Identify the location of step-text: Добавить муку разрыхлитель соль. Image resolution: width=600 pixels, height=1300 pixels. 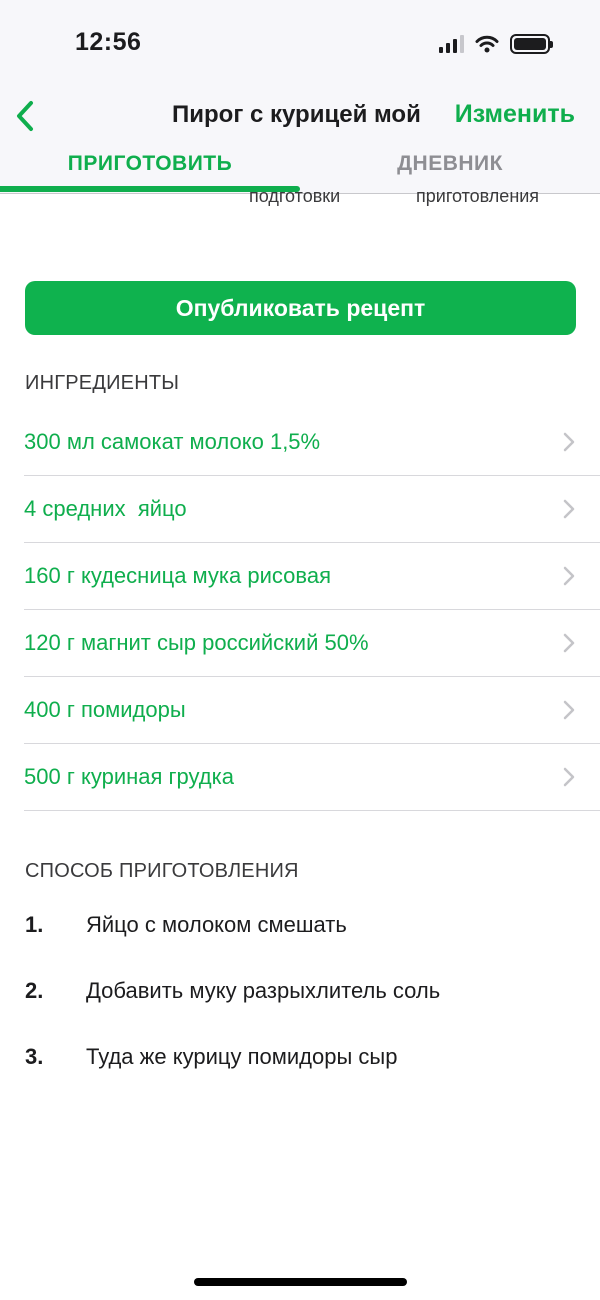
(263, 990).